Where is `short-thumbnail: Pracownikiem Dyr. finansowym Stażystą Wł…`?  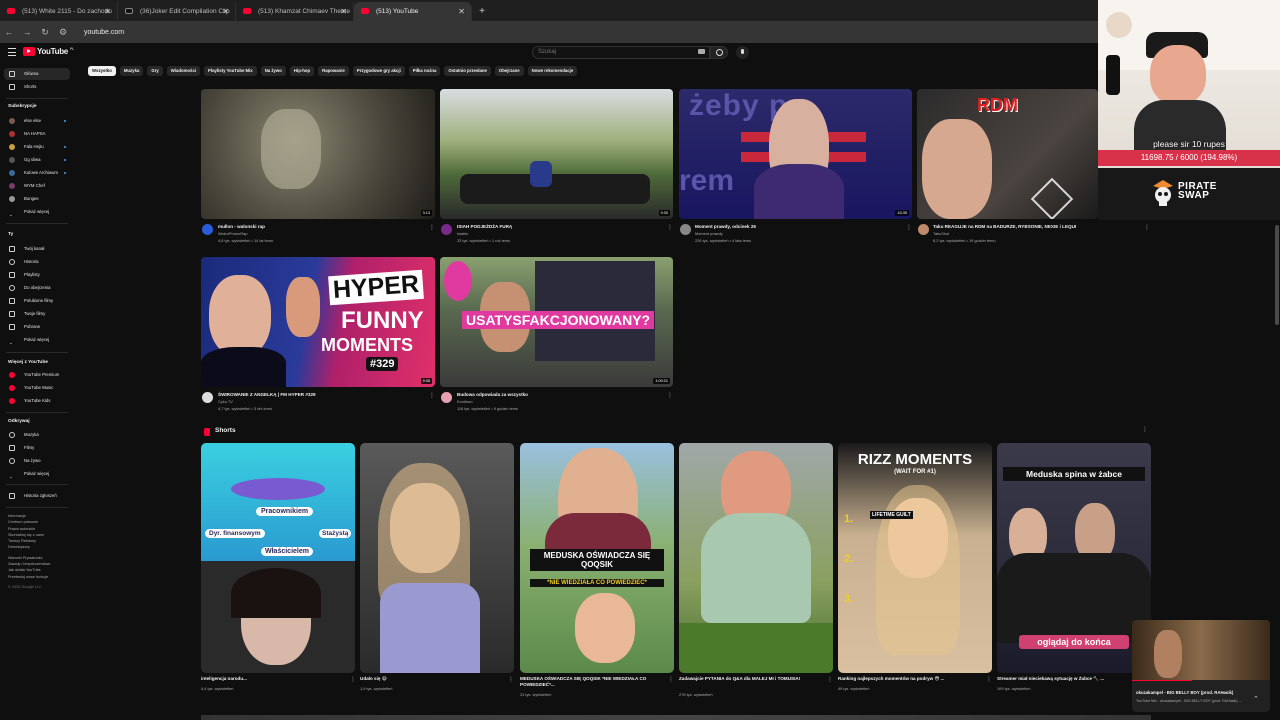
short-thumbnail: Pracownikiem Dyr. finansowym Stażystą Wł… is located at coordinates (278, 558).